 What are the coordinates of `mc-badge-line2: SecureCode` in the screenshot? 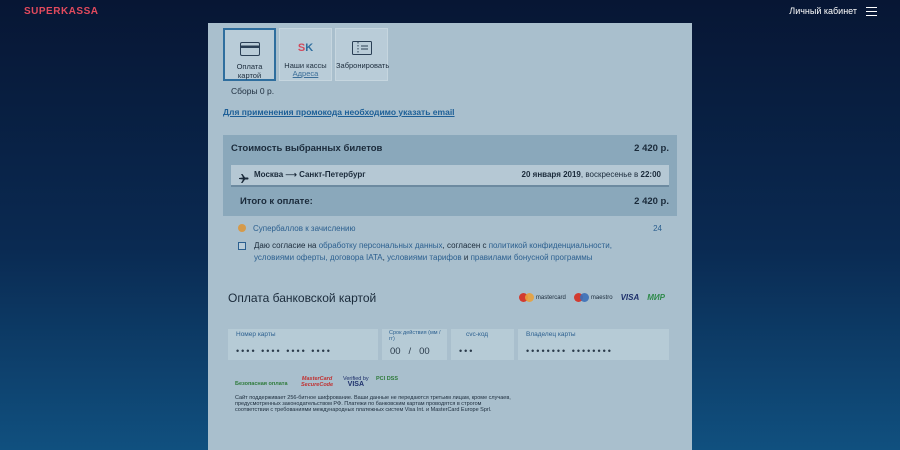 It's located at (317, 385).